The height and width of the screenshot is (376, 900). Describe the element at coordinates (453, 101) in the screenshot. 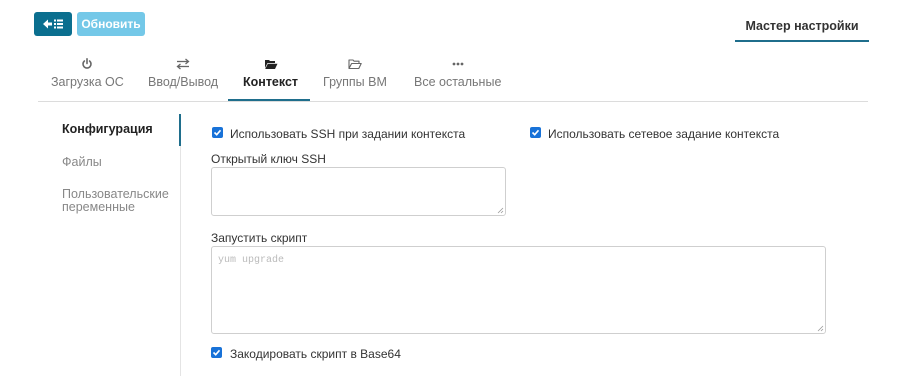

I see `tabs-divider` at that location.